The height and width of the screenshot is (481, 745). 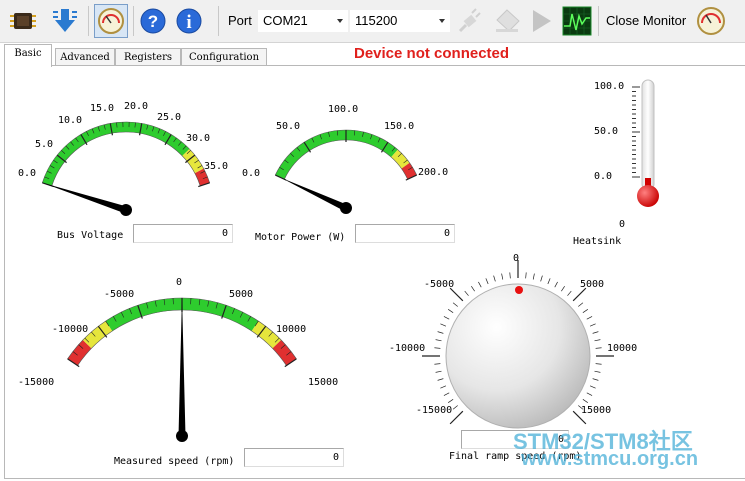 I want to click on bus-tick-label: 30.0, so click(x=198, y=138).